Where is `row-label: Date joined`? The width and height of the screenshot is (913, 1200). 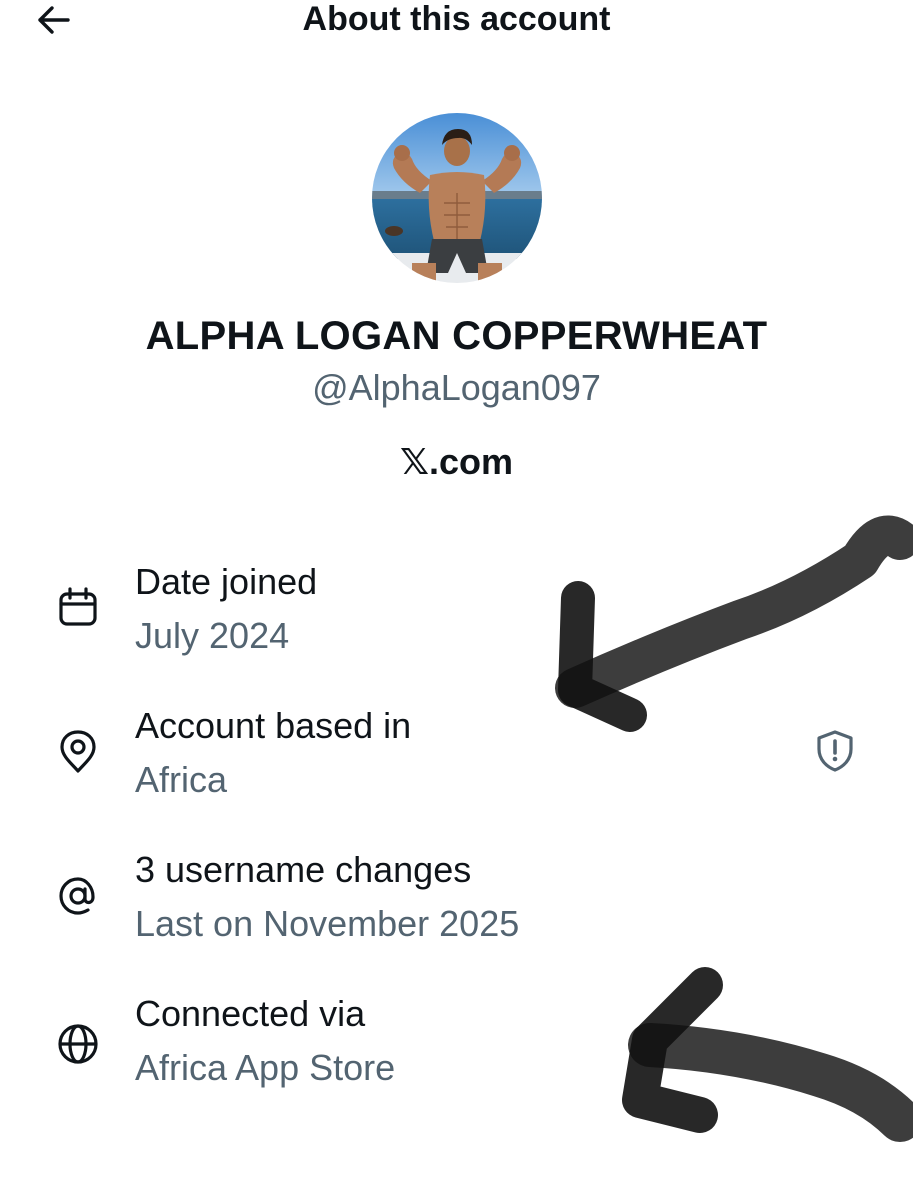 row-label: Date joined is located at coordinates (226, 581).